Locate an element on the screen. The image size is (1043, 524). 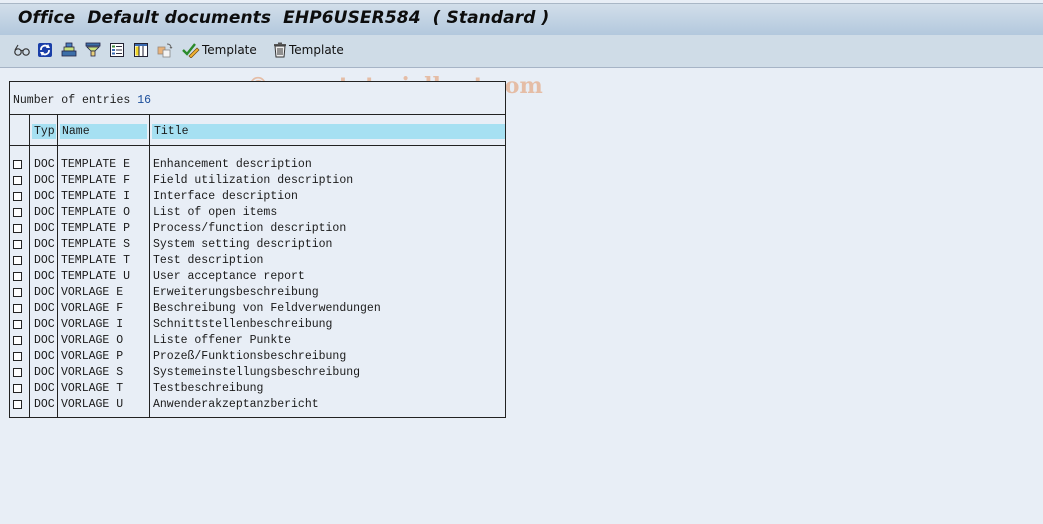
row-title: Systemeinstellungsbeschreibung is located at coordinates (257, 372).